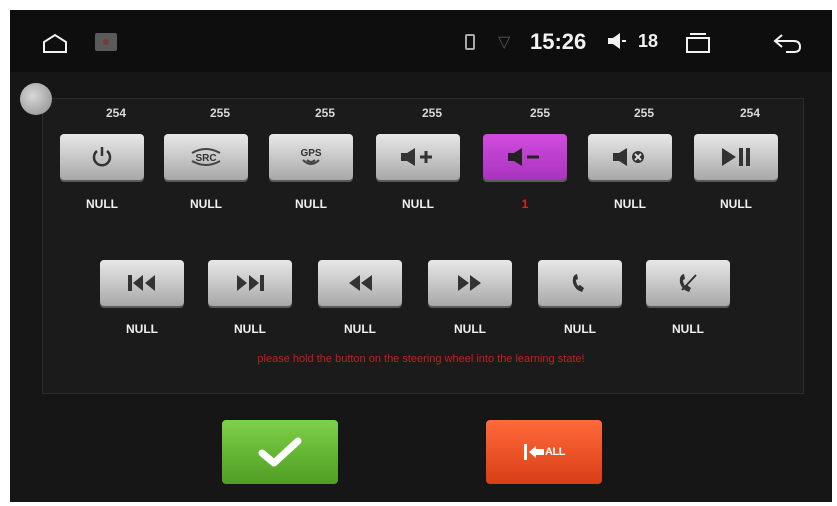 This screenshot has width=837, height=506. I want to click on label-volume-up: NULL, so click(418, 204).